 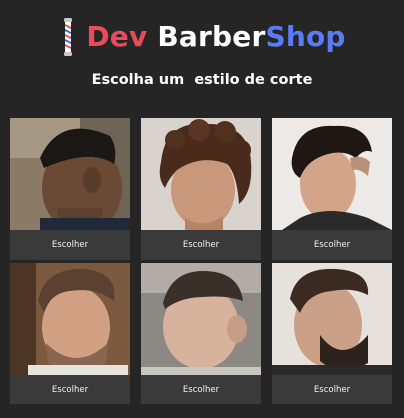 I want to click on brand-title: Dev BarberShop, so click(x=215, y=37).